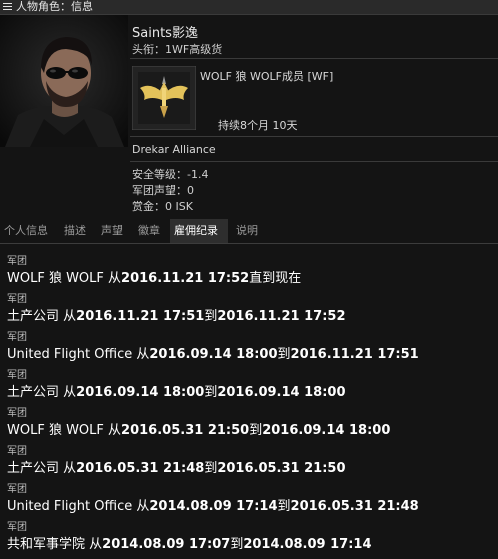 The image size is (498, 559). What do you see at coordinates (266, 76) in the screenshot?
I see `corporation-name: WOLF 狼 WOLF成员 [WF]` at bounding box center [266, 76].